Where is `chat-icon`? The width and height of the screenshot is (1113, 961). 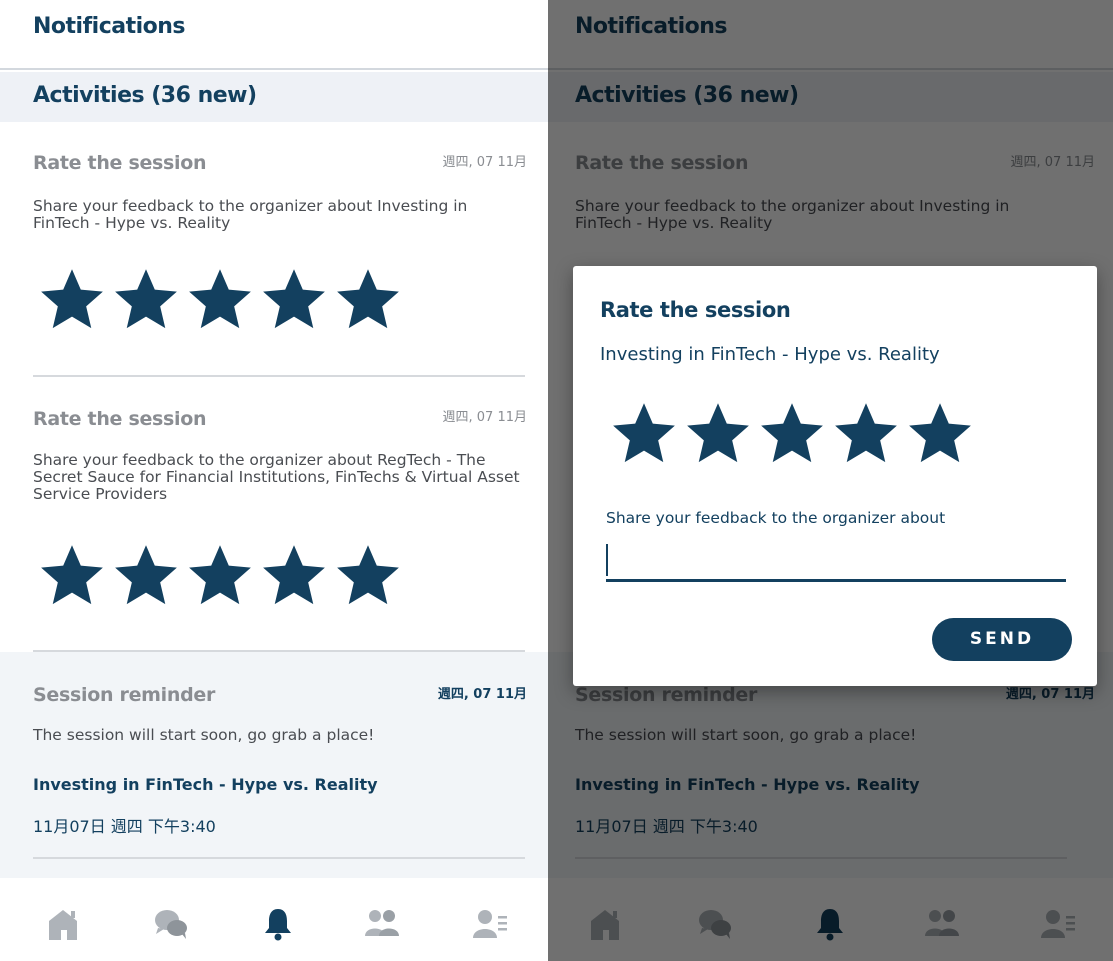
chat-icon is located at coordinates (171, 924).